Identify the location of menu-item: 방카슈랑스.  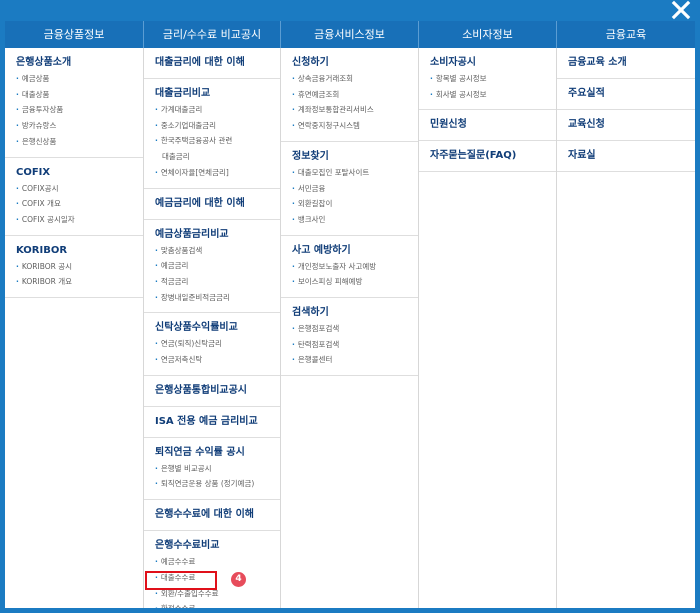
(79, 126).